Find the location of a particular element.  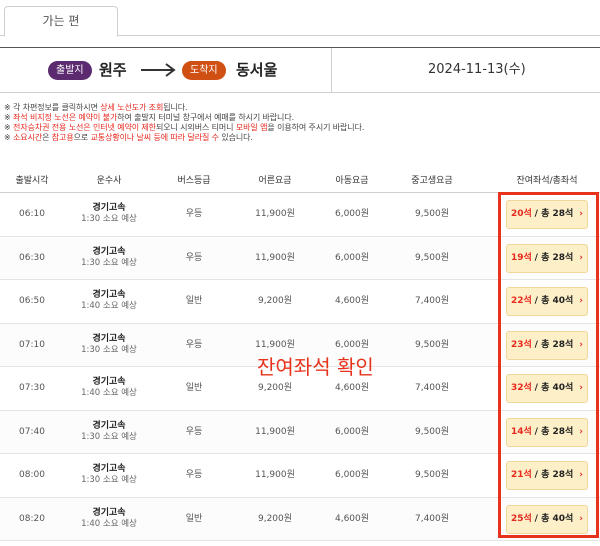

seat-select-button: 23석 / 총 28석 › is located at coordinates (547, 345).